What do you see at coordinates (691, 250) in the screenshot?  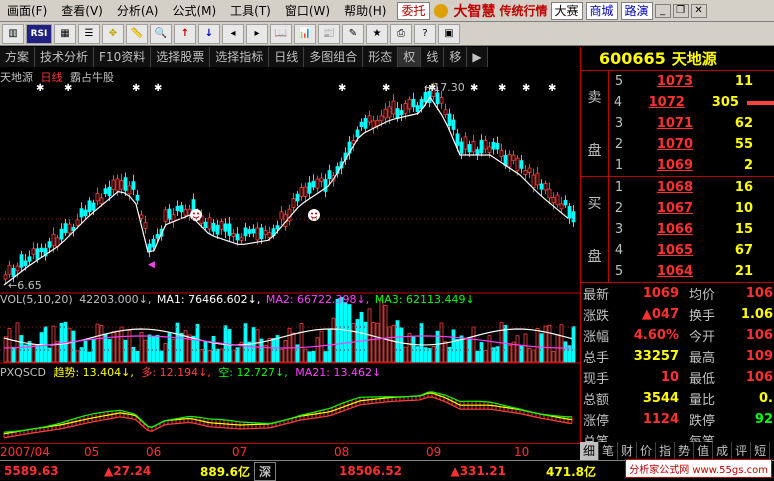 I see `bid-row: 4 1065 67` at bounding box center [691, 250].